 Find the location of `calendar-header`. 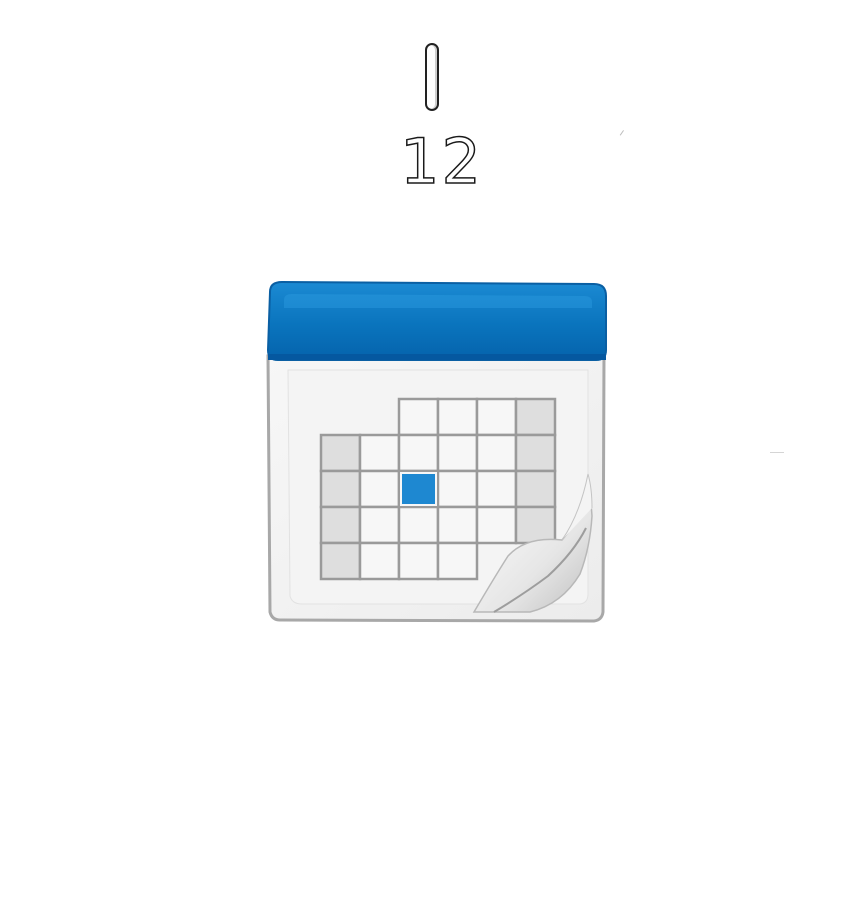

calendar-header is located at coordinates (436, 320).